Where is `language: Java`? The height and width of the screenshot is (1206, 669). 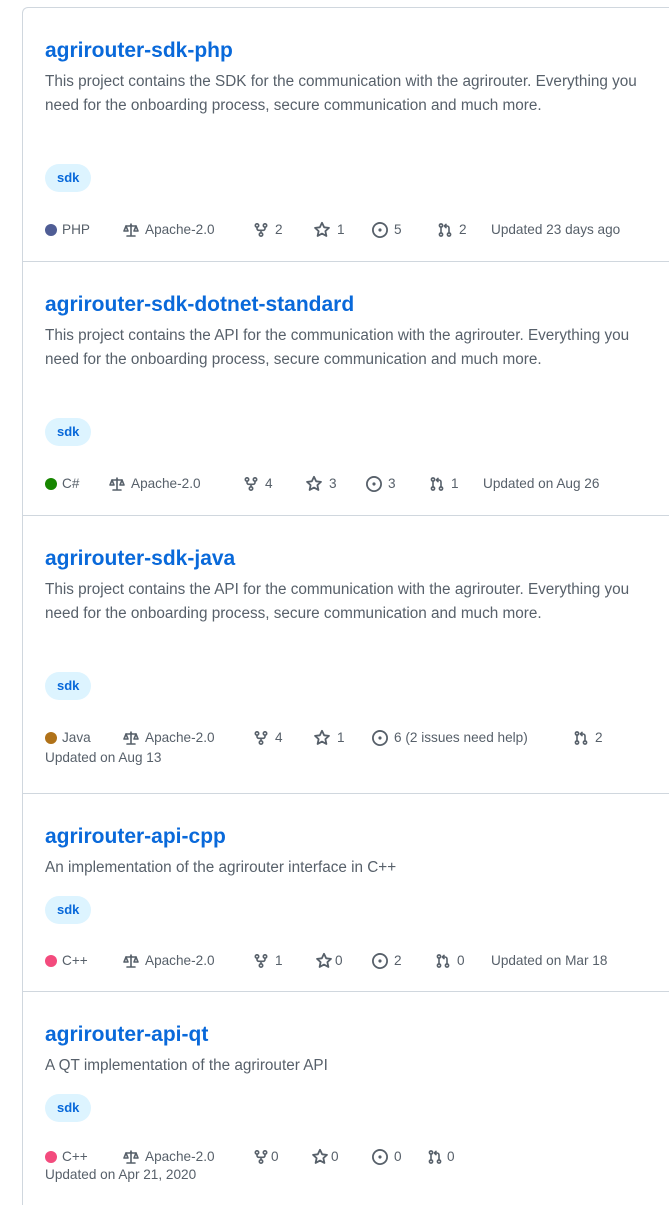 language: Java is located at coordinates (68, 738).